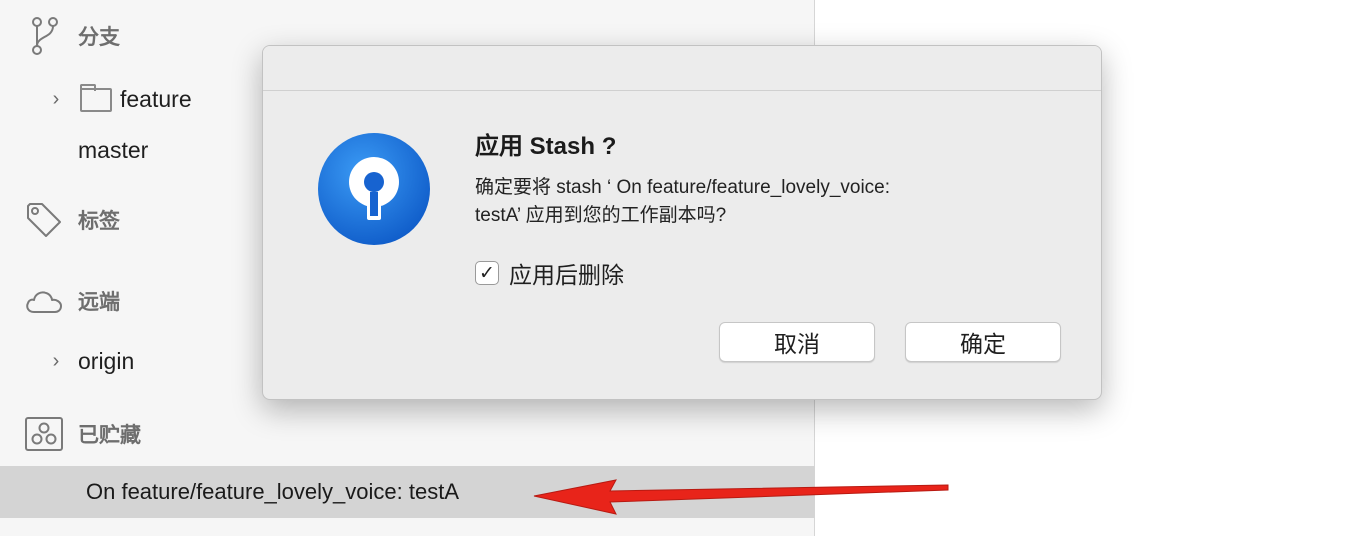  I want to click on stash-item-label: On feature/feature_lovely_voice: testA, so click(272, 491).